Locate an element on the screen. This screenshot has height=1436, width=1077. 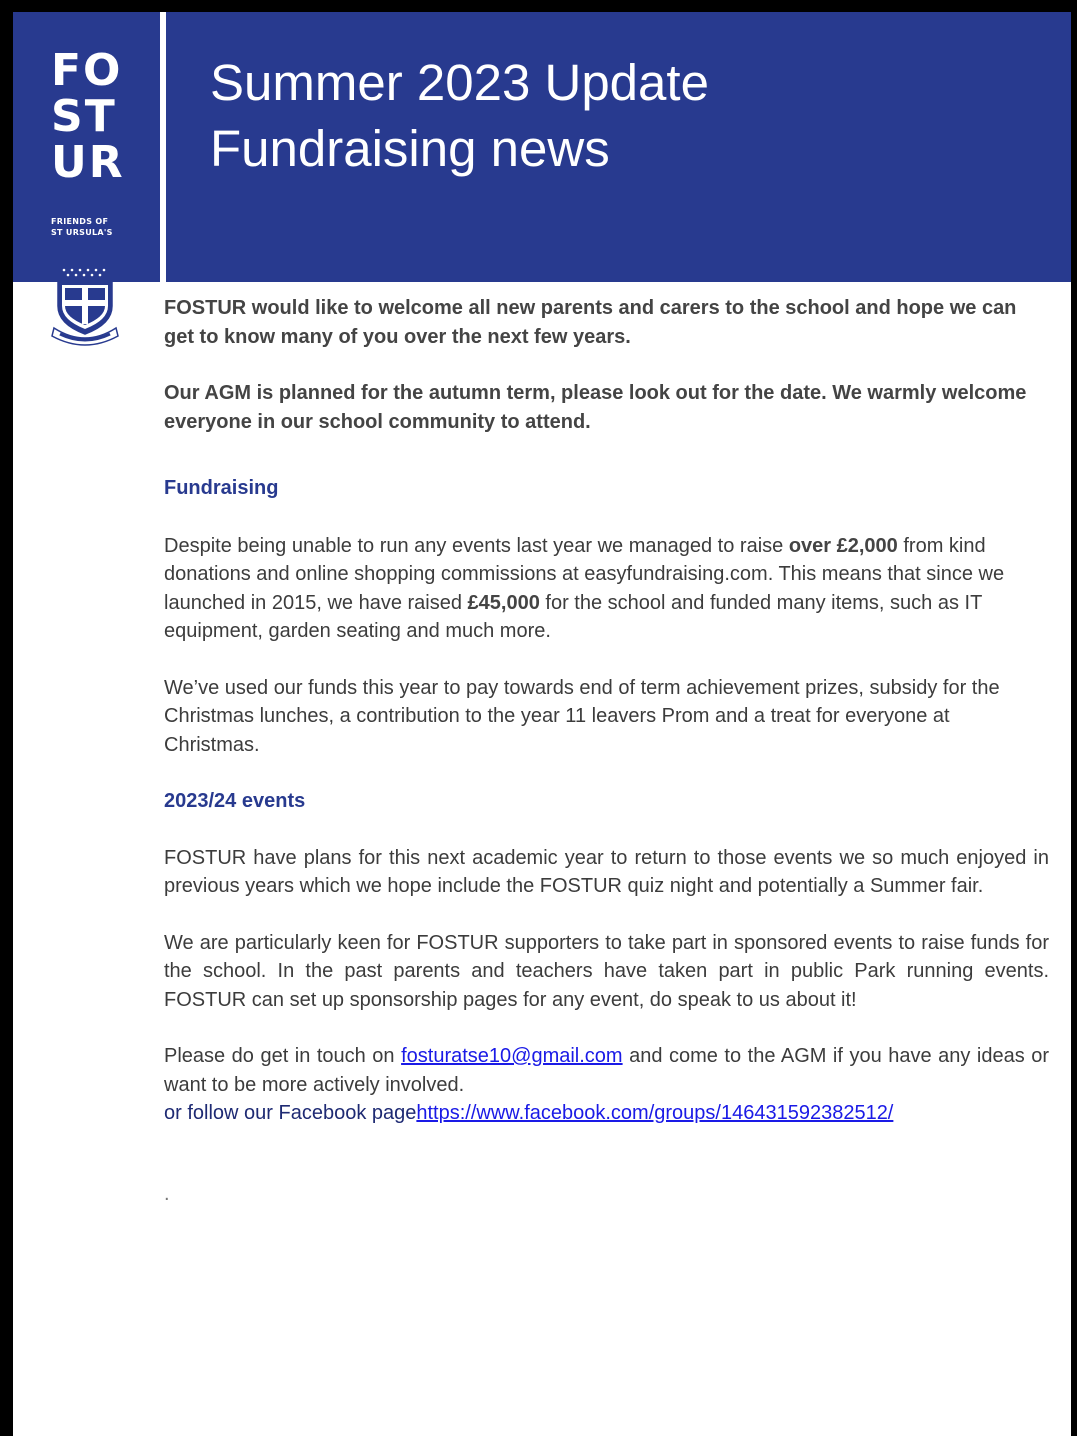
fostur-logo: FO ST UR FRIENDS OF ST URSULA'S is located at coordinates (106, 143).